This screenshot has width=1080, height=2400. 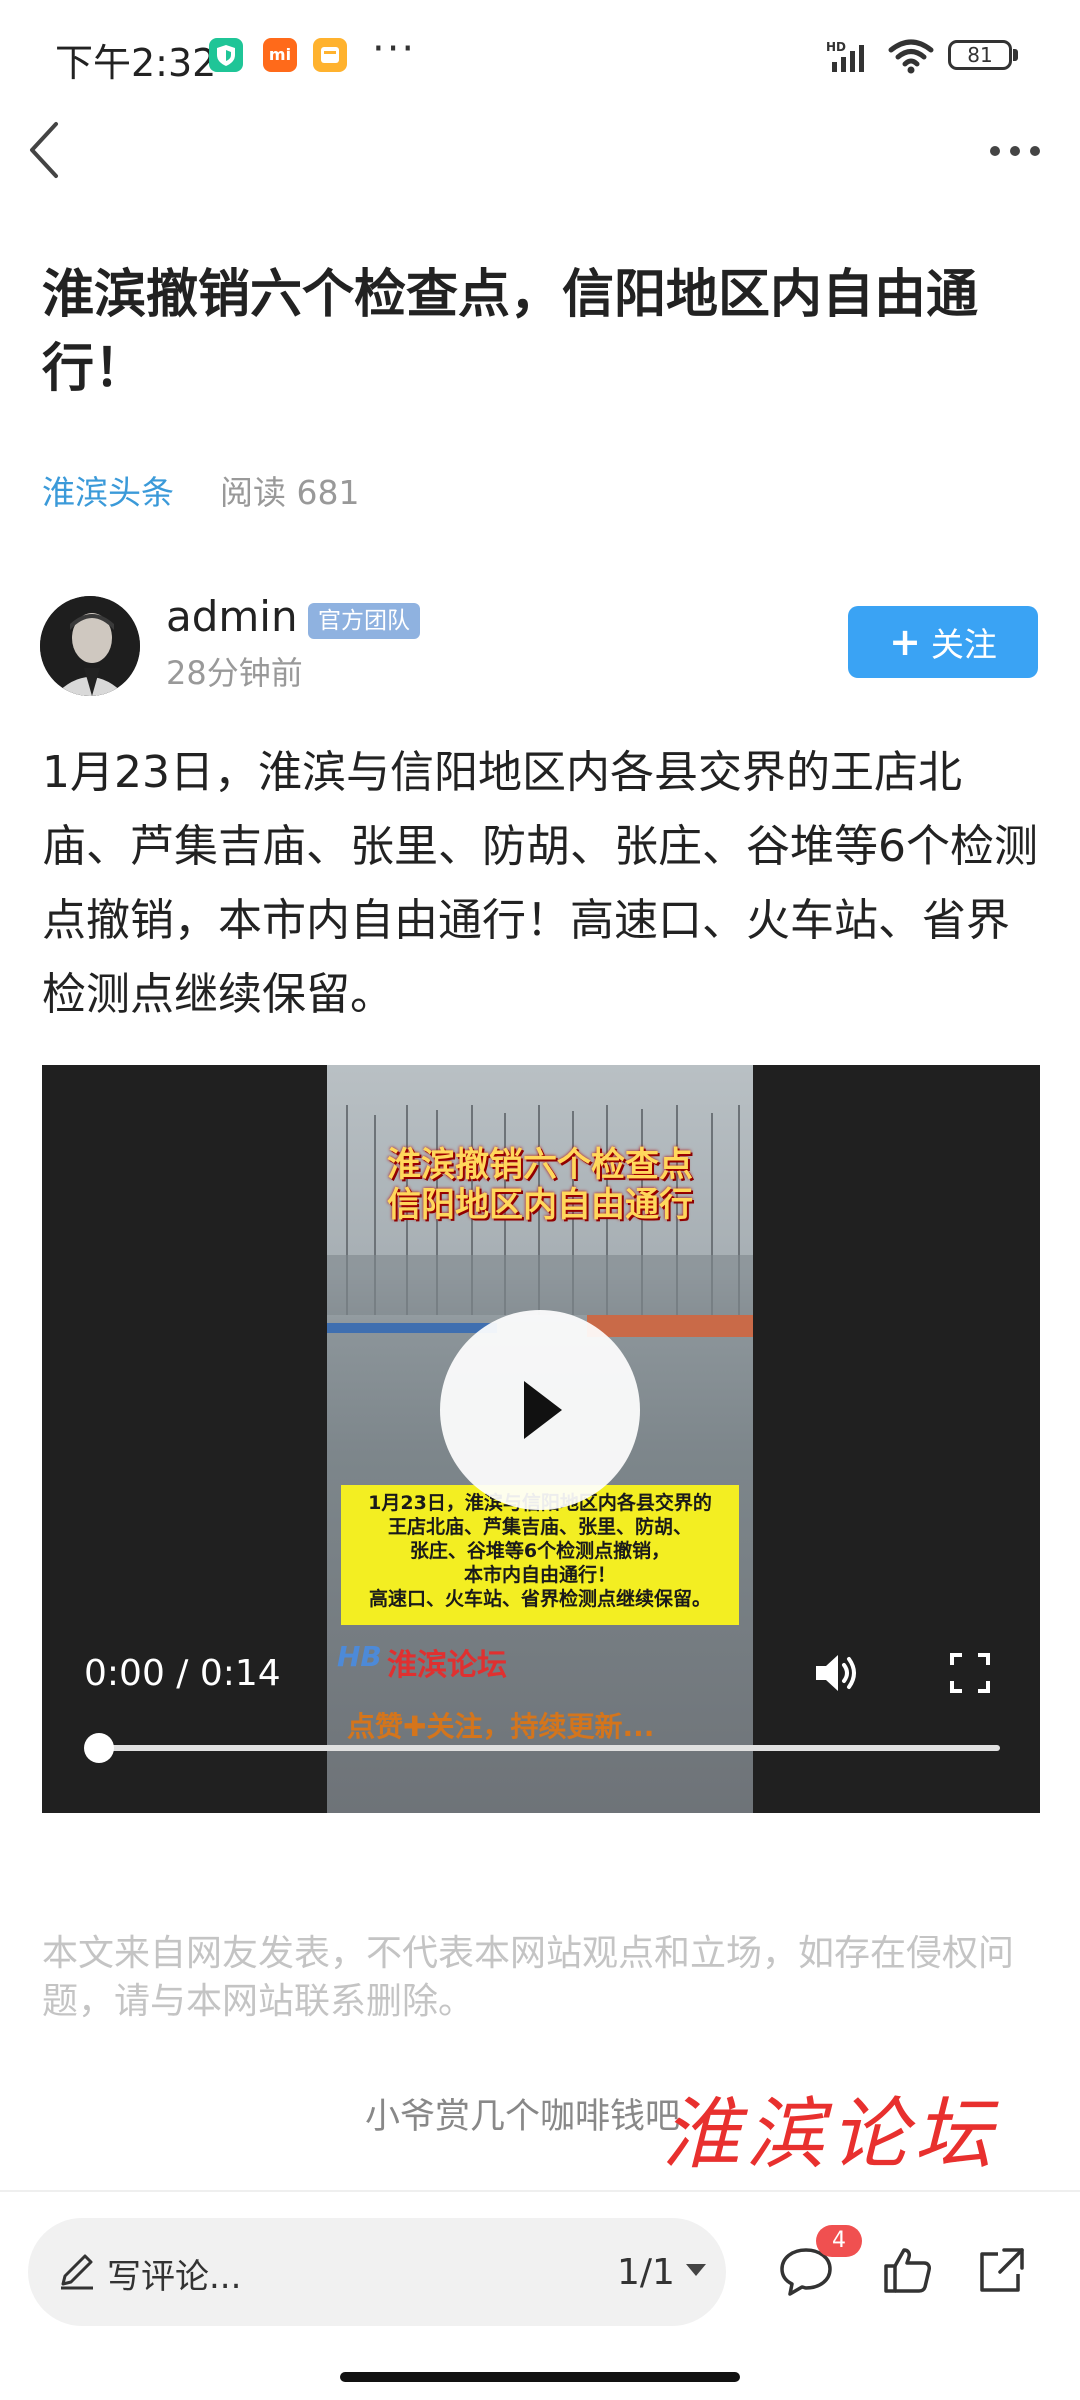 I want to click on svg-text: HD, so click(x=836, y=47).